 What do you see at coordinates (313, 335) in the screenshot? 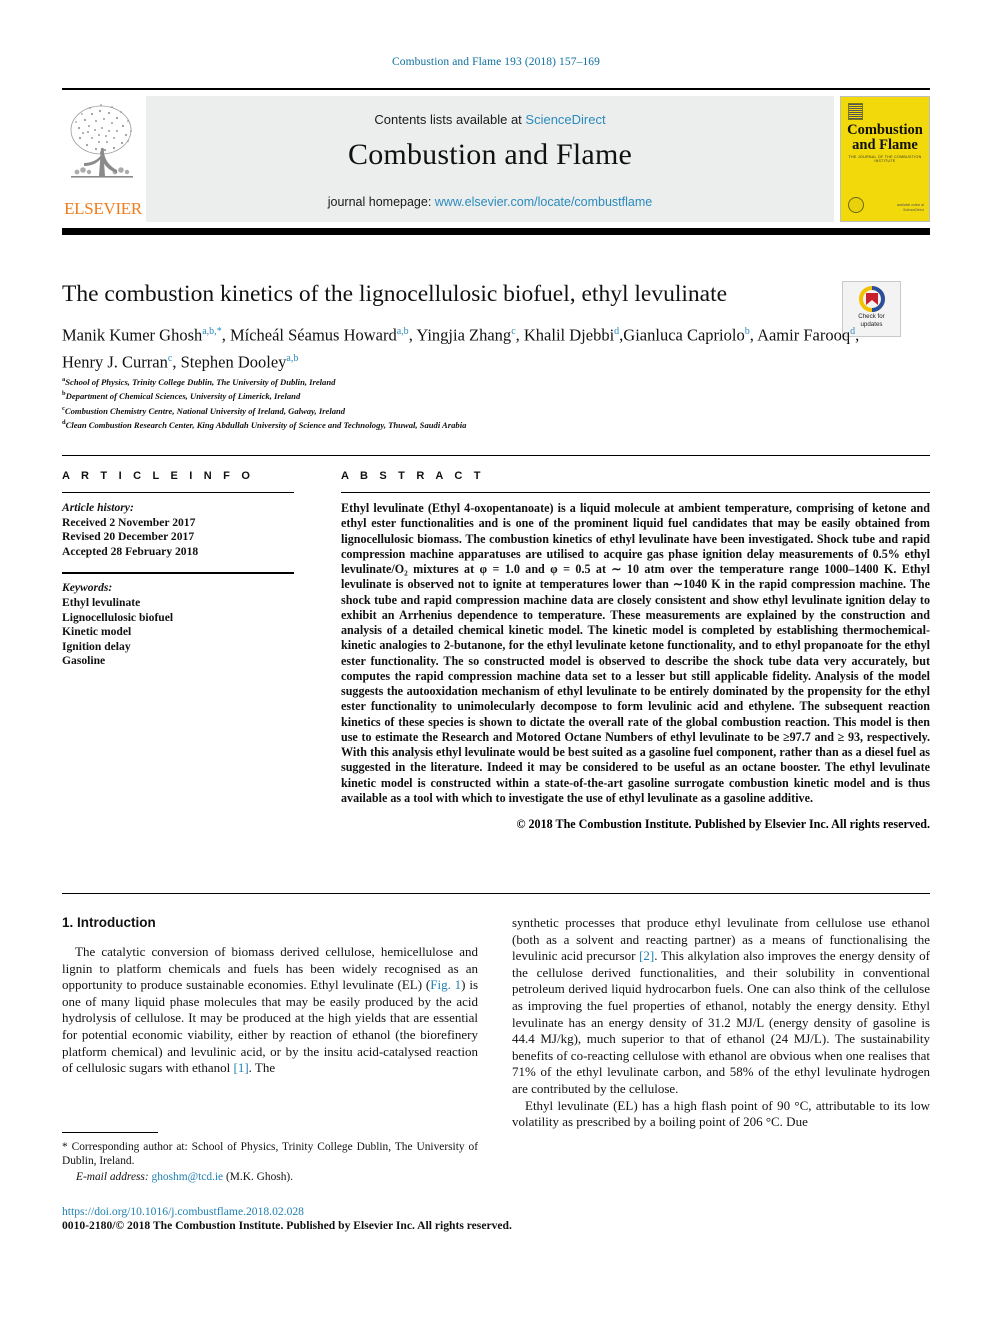
I see `author-name: Mícheál Séamus Howard` at bounding box center [313, 335].